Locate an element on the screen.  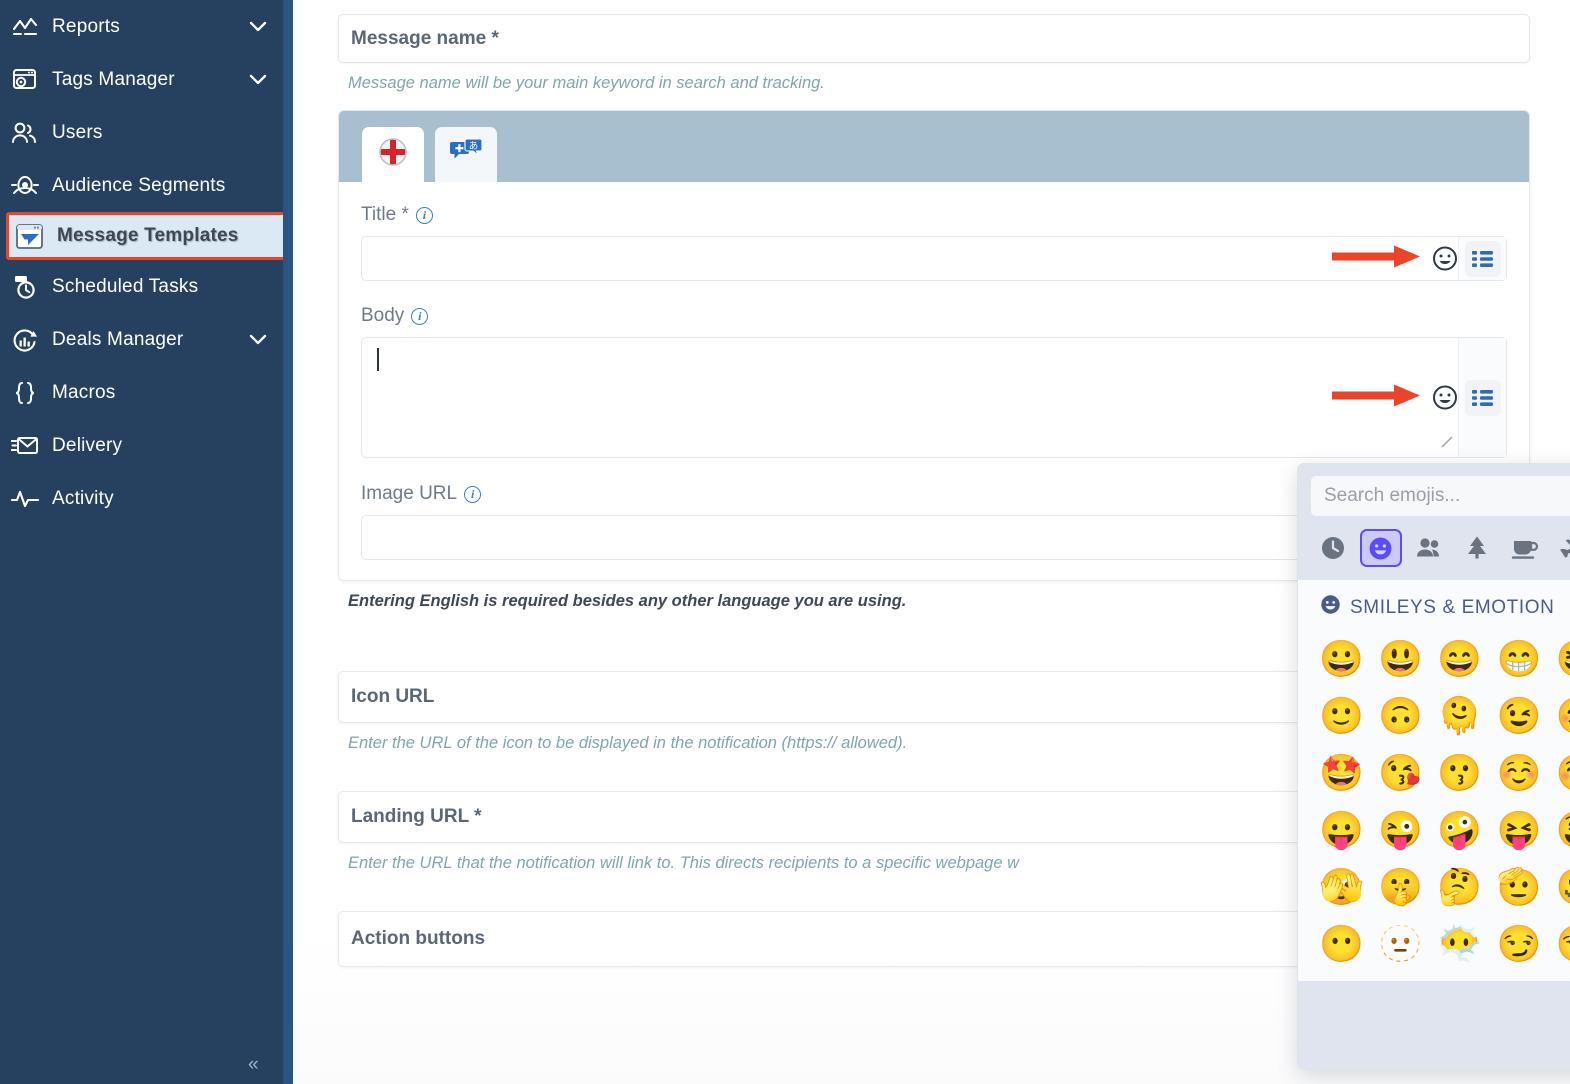
sidebar-item-tags-manager: Tags Manager is located at coordinates (146, 79).